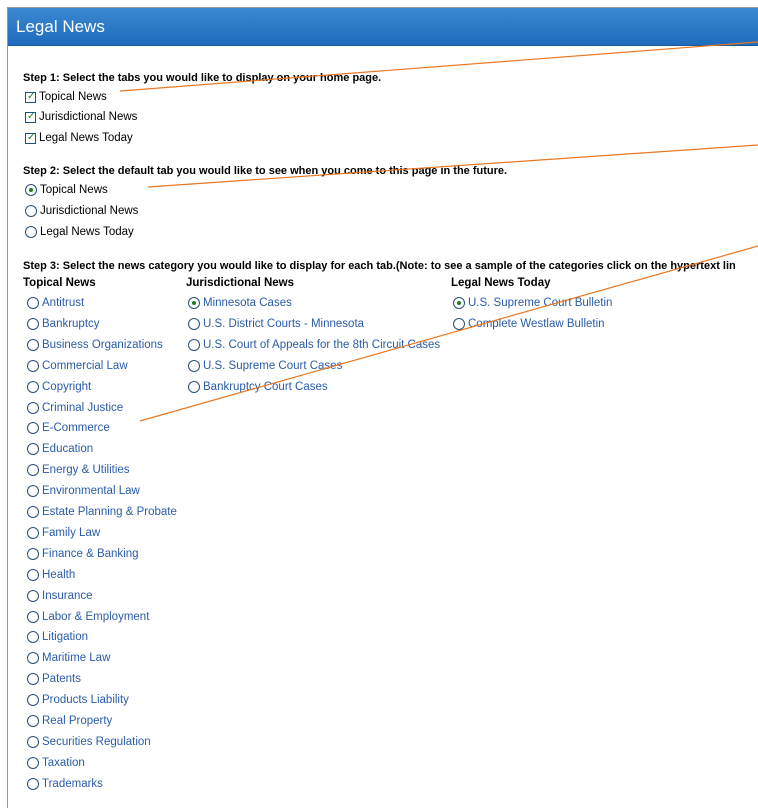 The width and height of the screenshot is (758, 808). I want to click on category-link: Health, so click(58, 575).